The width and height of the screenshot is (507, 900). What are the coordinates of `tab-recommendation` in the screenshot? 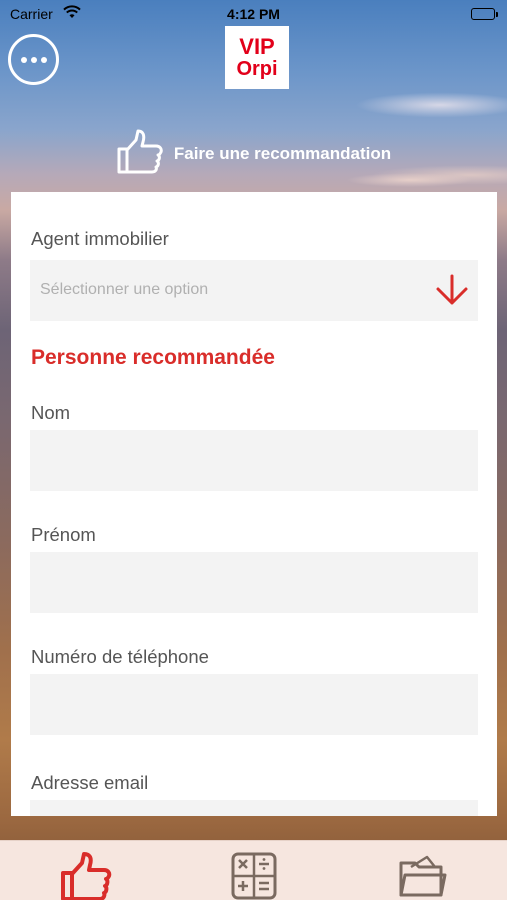 It's located at (86, 875).